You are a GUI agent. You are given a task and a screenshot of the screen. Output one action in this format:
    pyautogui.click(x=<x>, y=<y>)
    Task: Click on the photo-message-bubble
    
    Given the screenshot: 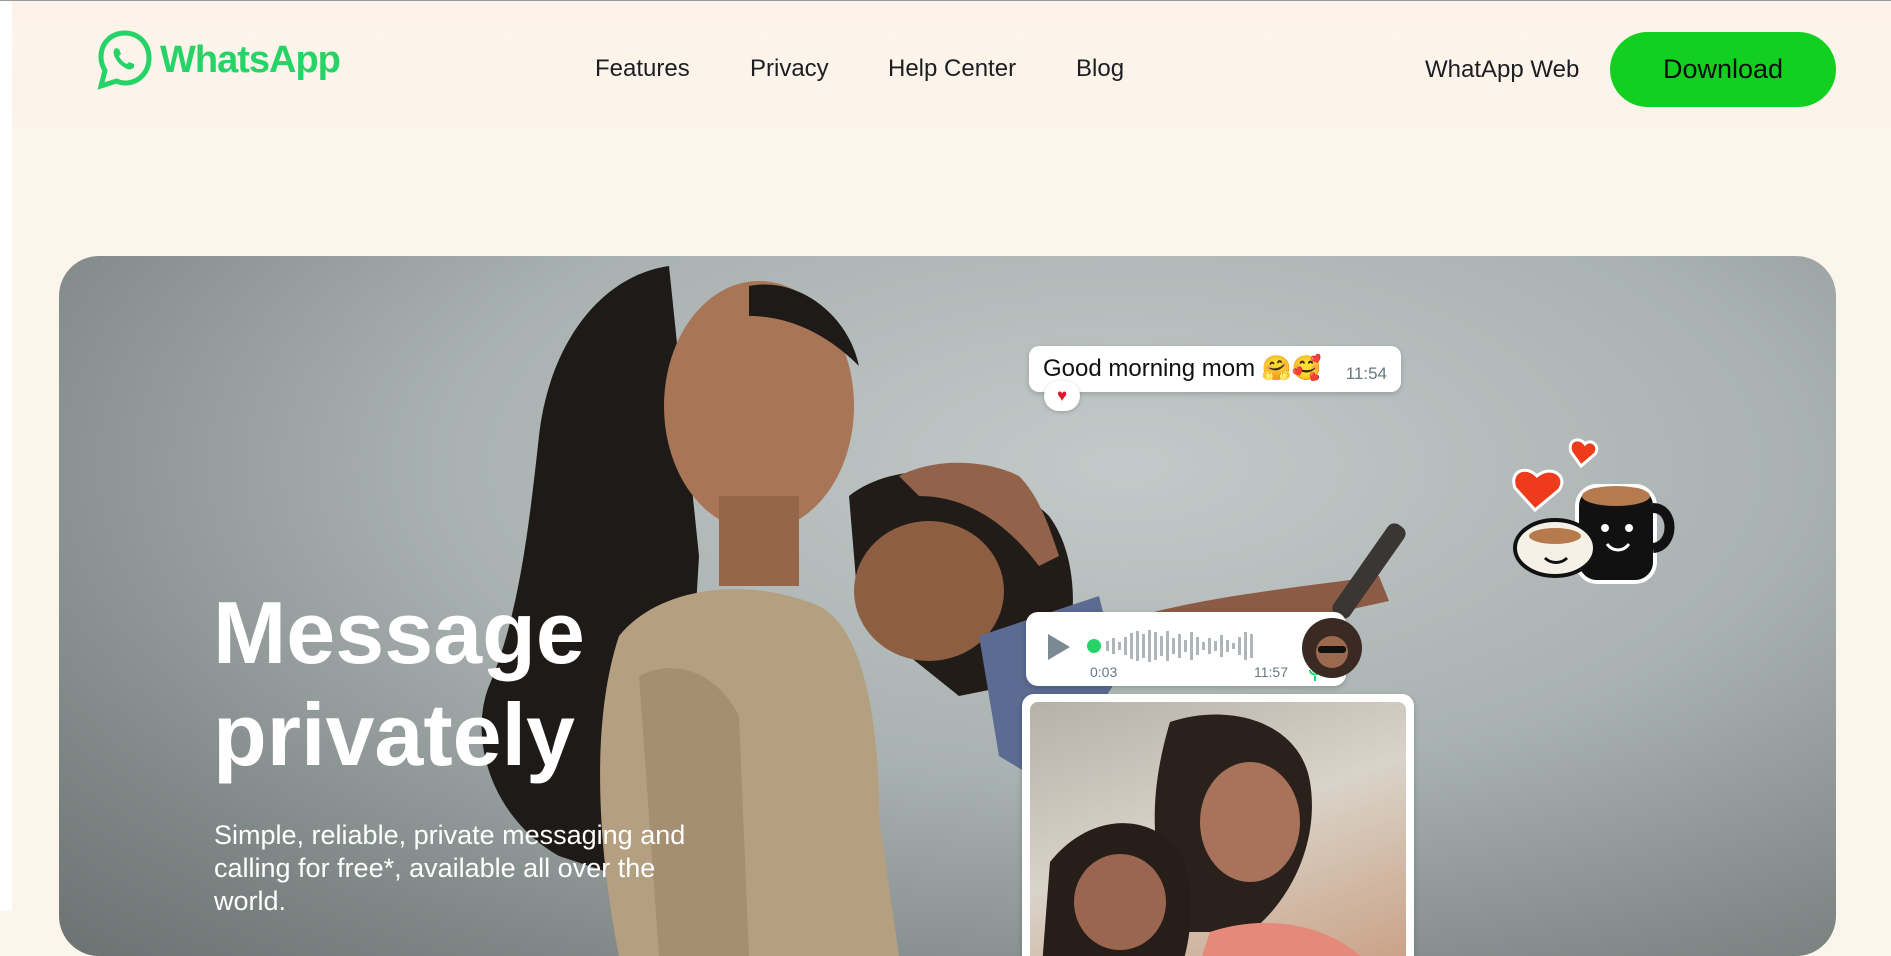 What is the action you would take?
    pyautogui.click(x=1218, y=825)
    